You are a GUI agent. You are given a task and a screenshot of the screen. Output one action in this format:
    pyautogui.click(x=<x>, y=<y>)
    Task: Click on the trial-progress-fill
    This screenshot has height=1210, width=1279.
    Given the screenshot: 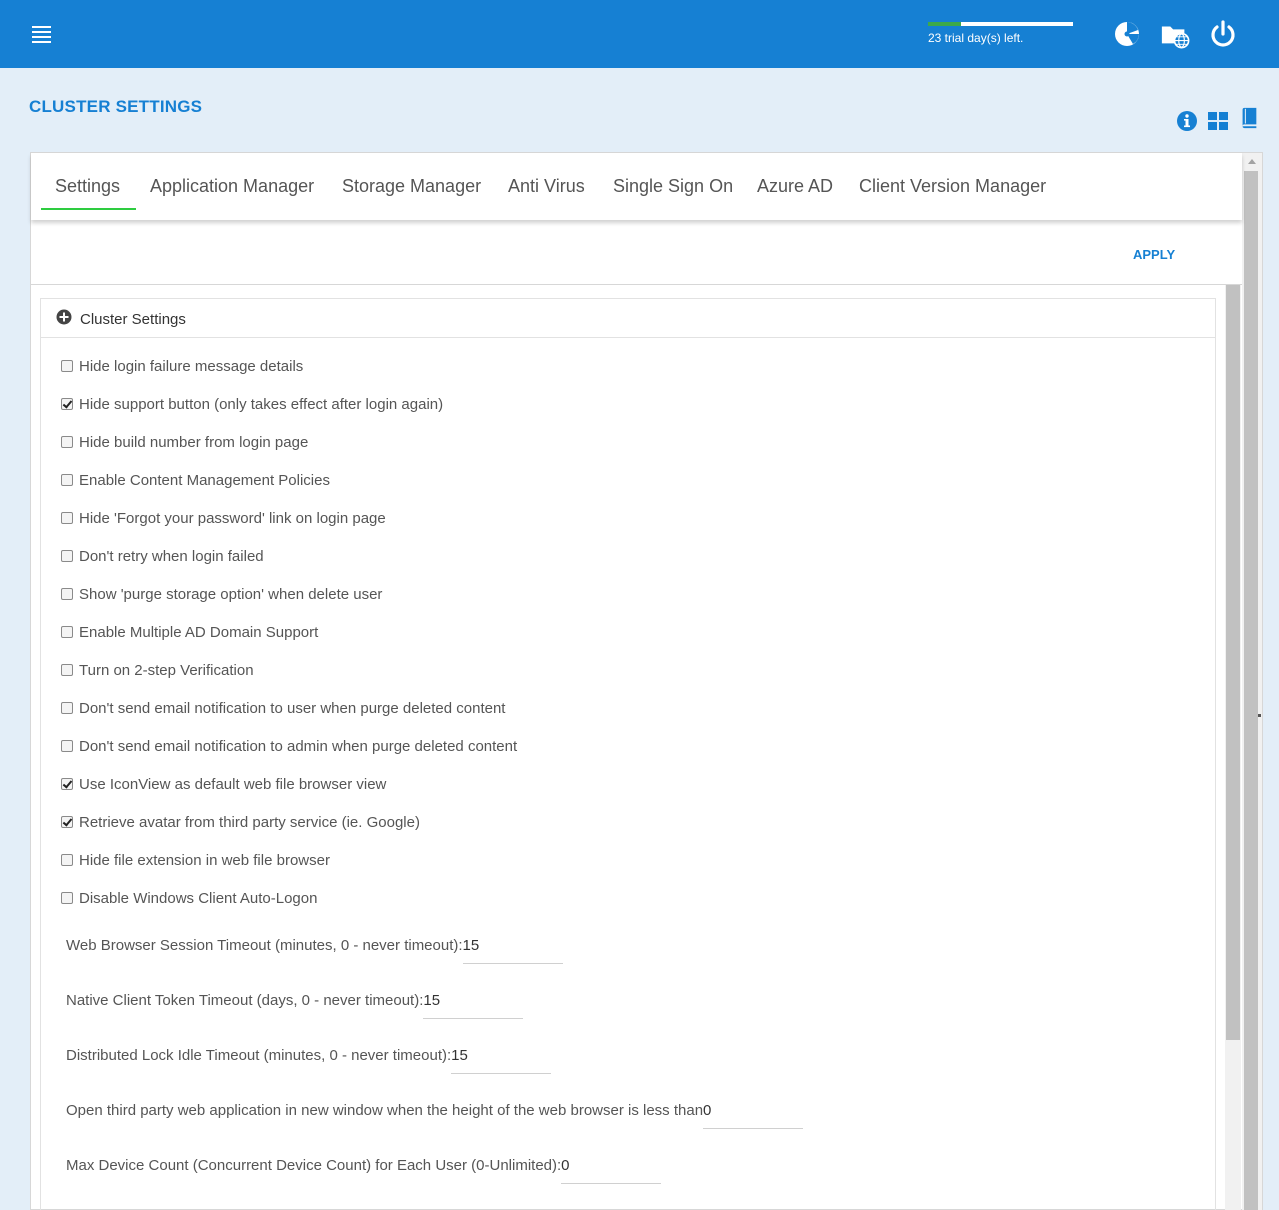 What is the action you would take?
    pyautogui.click(x=945, y=24)
    